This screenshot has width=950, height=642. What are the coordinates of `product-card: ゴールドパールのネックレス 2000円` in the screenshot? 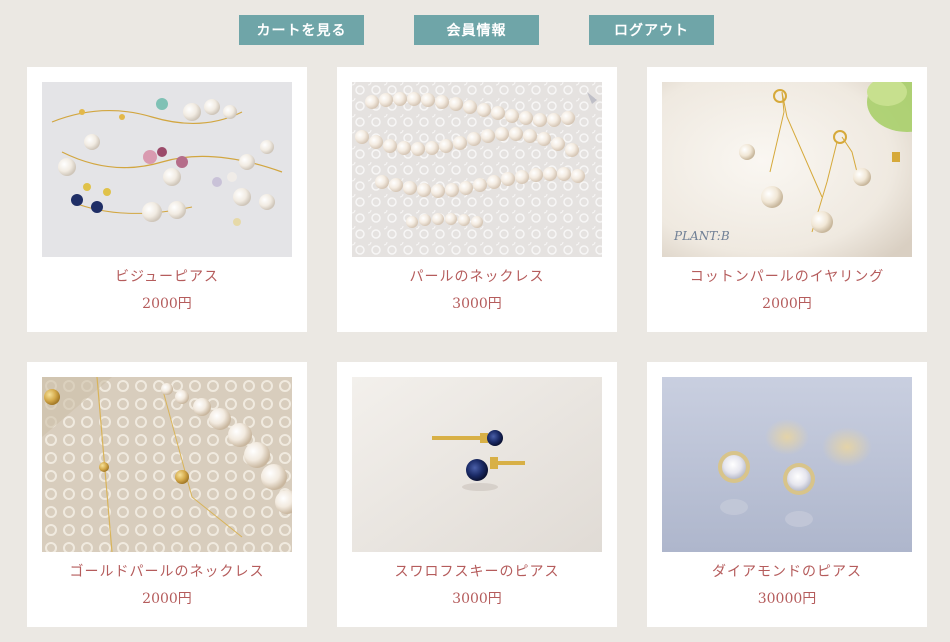 It's located at (167, 494).